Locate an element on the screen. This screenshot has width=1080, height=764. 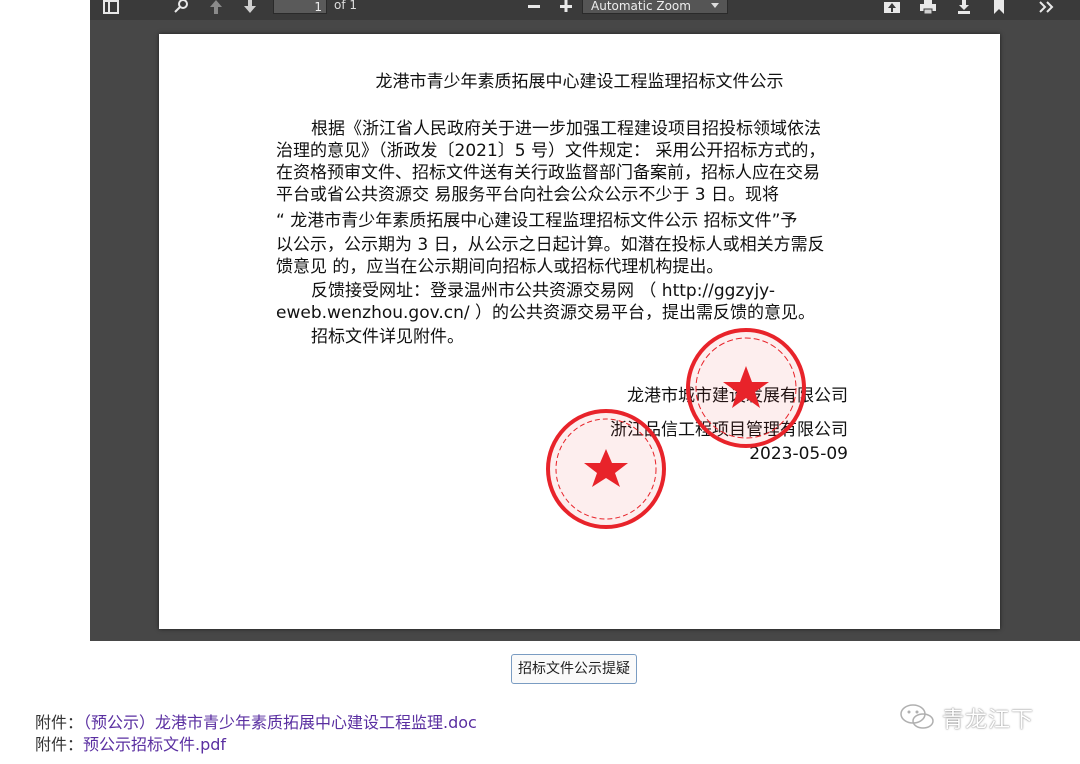
download-icon is located at coordinates (964, 10).